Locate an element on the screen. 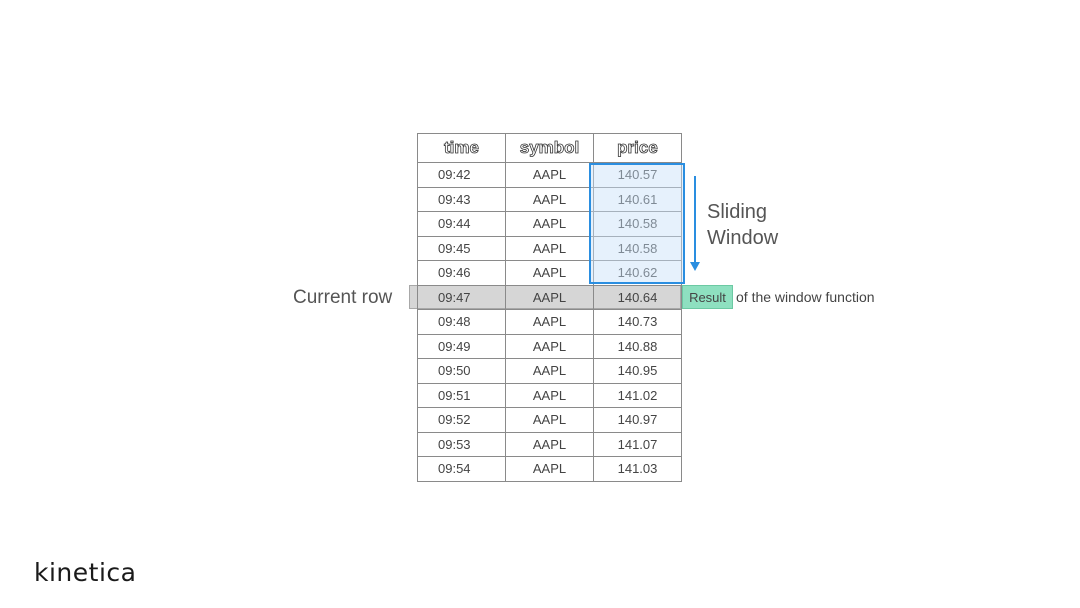  result-badge: Result is located at coordinates (707, 297).